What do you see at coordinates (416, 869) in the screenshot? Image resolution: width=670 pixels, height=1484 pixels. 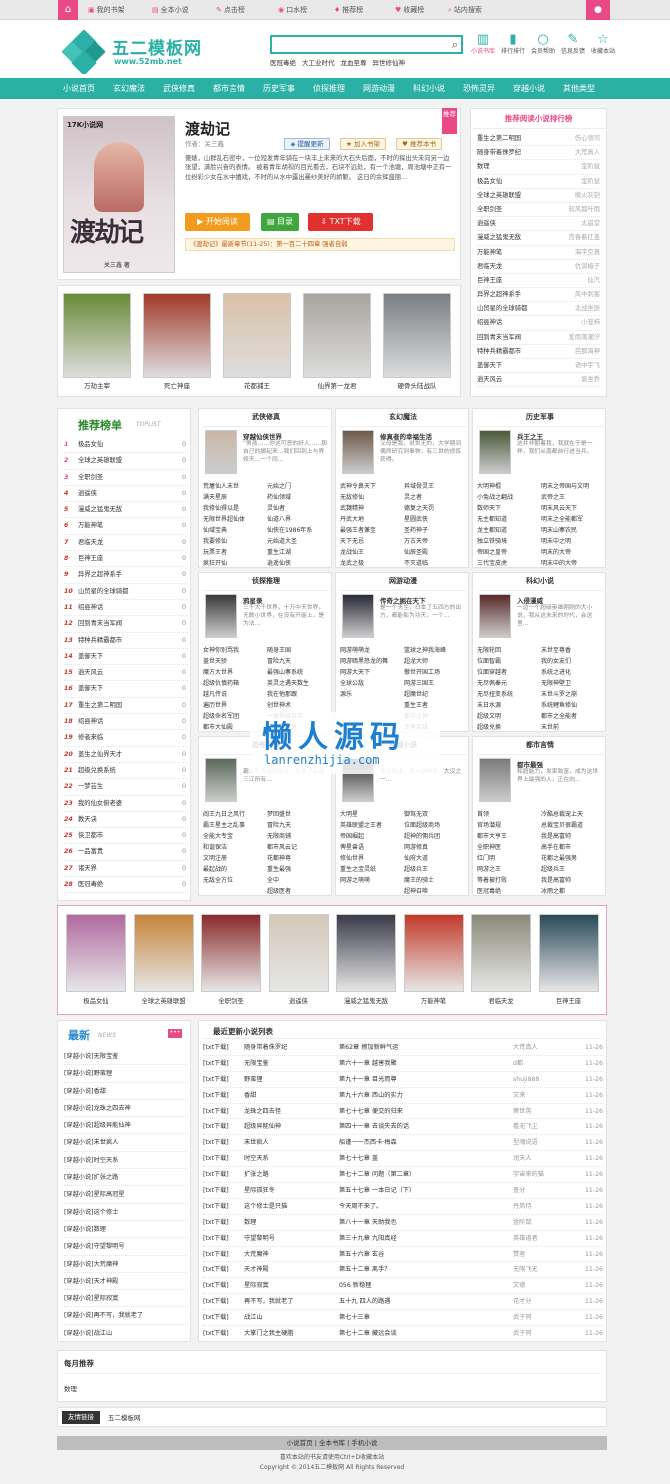 I see `category-link: 超级兵王` at bounding box center [416, 869].